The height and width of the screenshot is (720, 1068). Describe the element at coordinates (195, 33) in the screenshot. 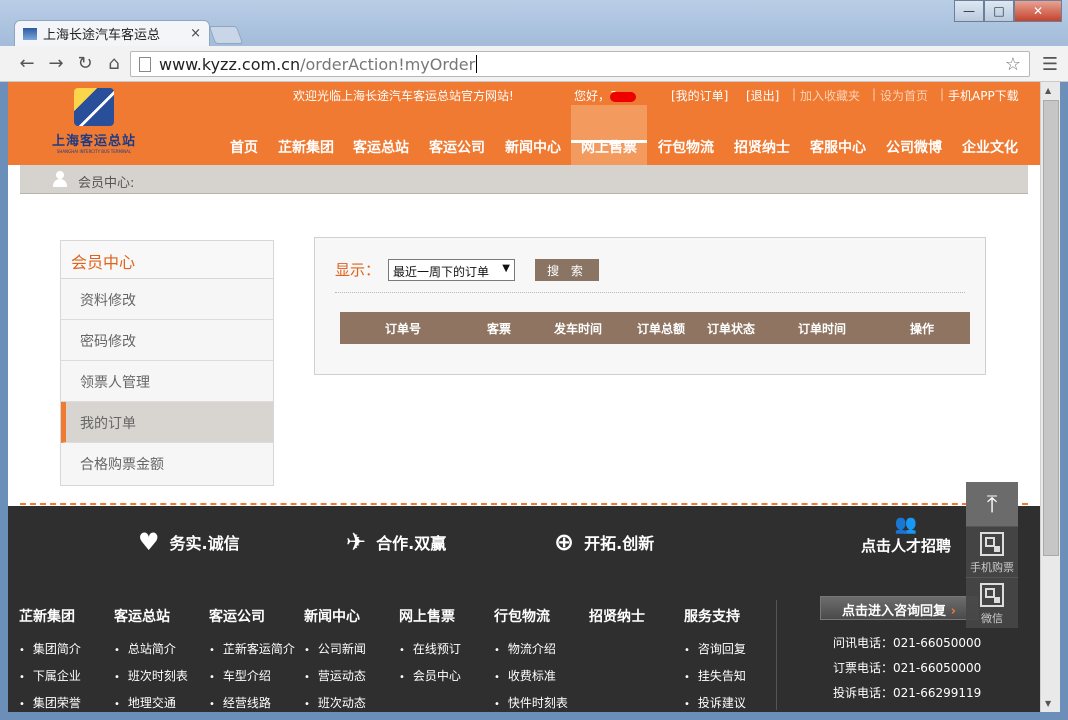

I see `tab-close-icon: ×` at that location.